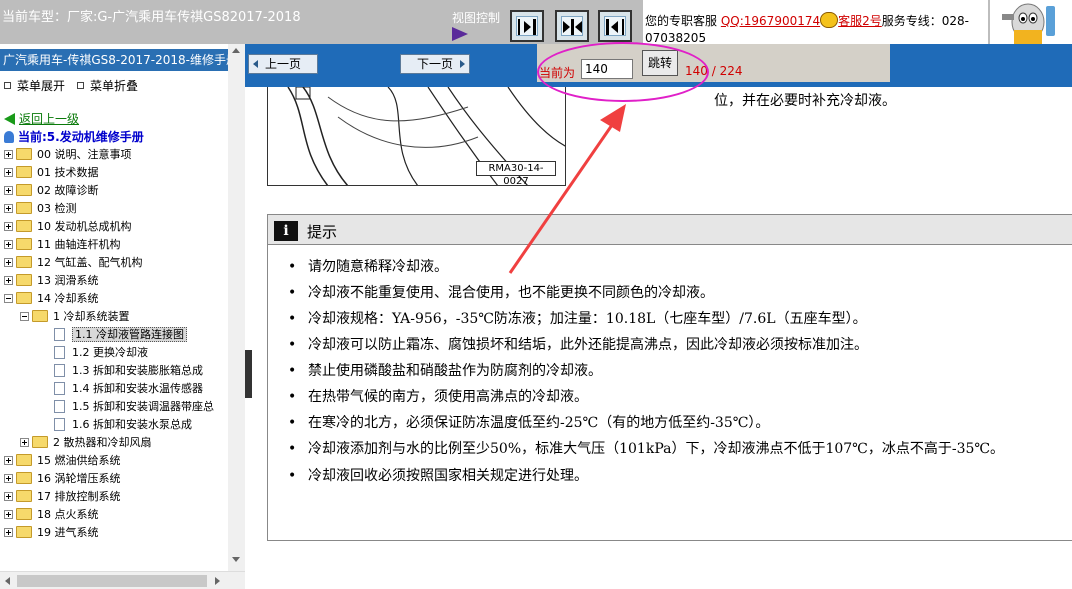 This screenshot has width=1072, height=589. I want to click on tree-node-14-2: 2 散热器和冷却风扇, so click(86, 443).